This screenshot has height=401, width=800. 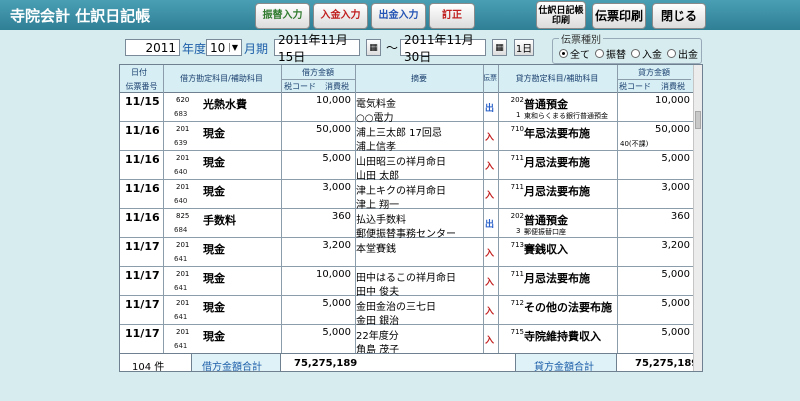 I want to click on close-button: 閉じる, so click(x=679, y=16).